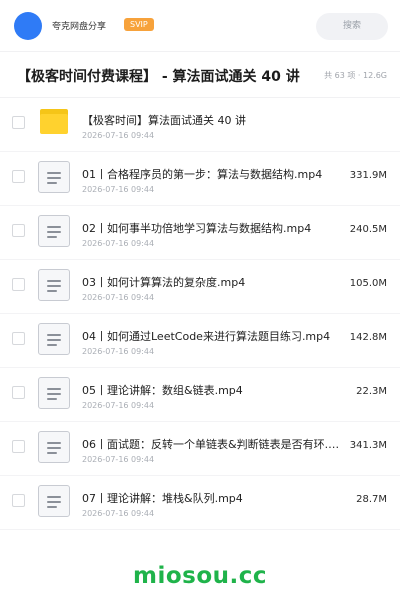 This screenshot has height=600, width=400. Describe the element at coordinates (54, 123) in the screenshot. I see `folder-icon` at that location.